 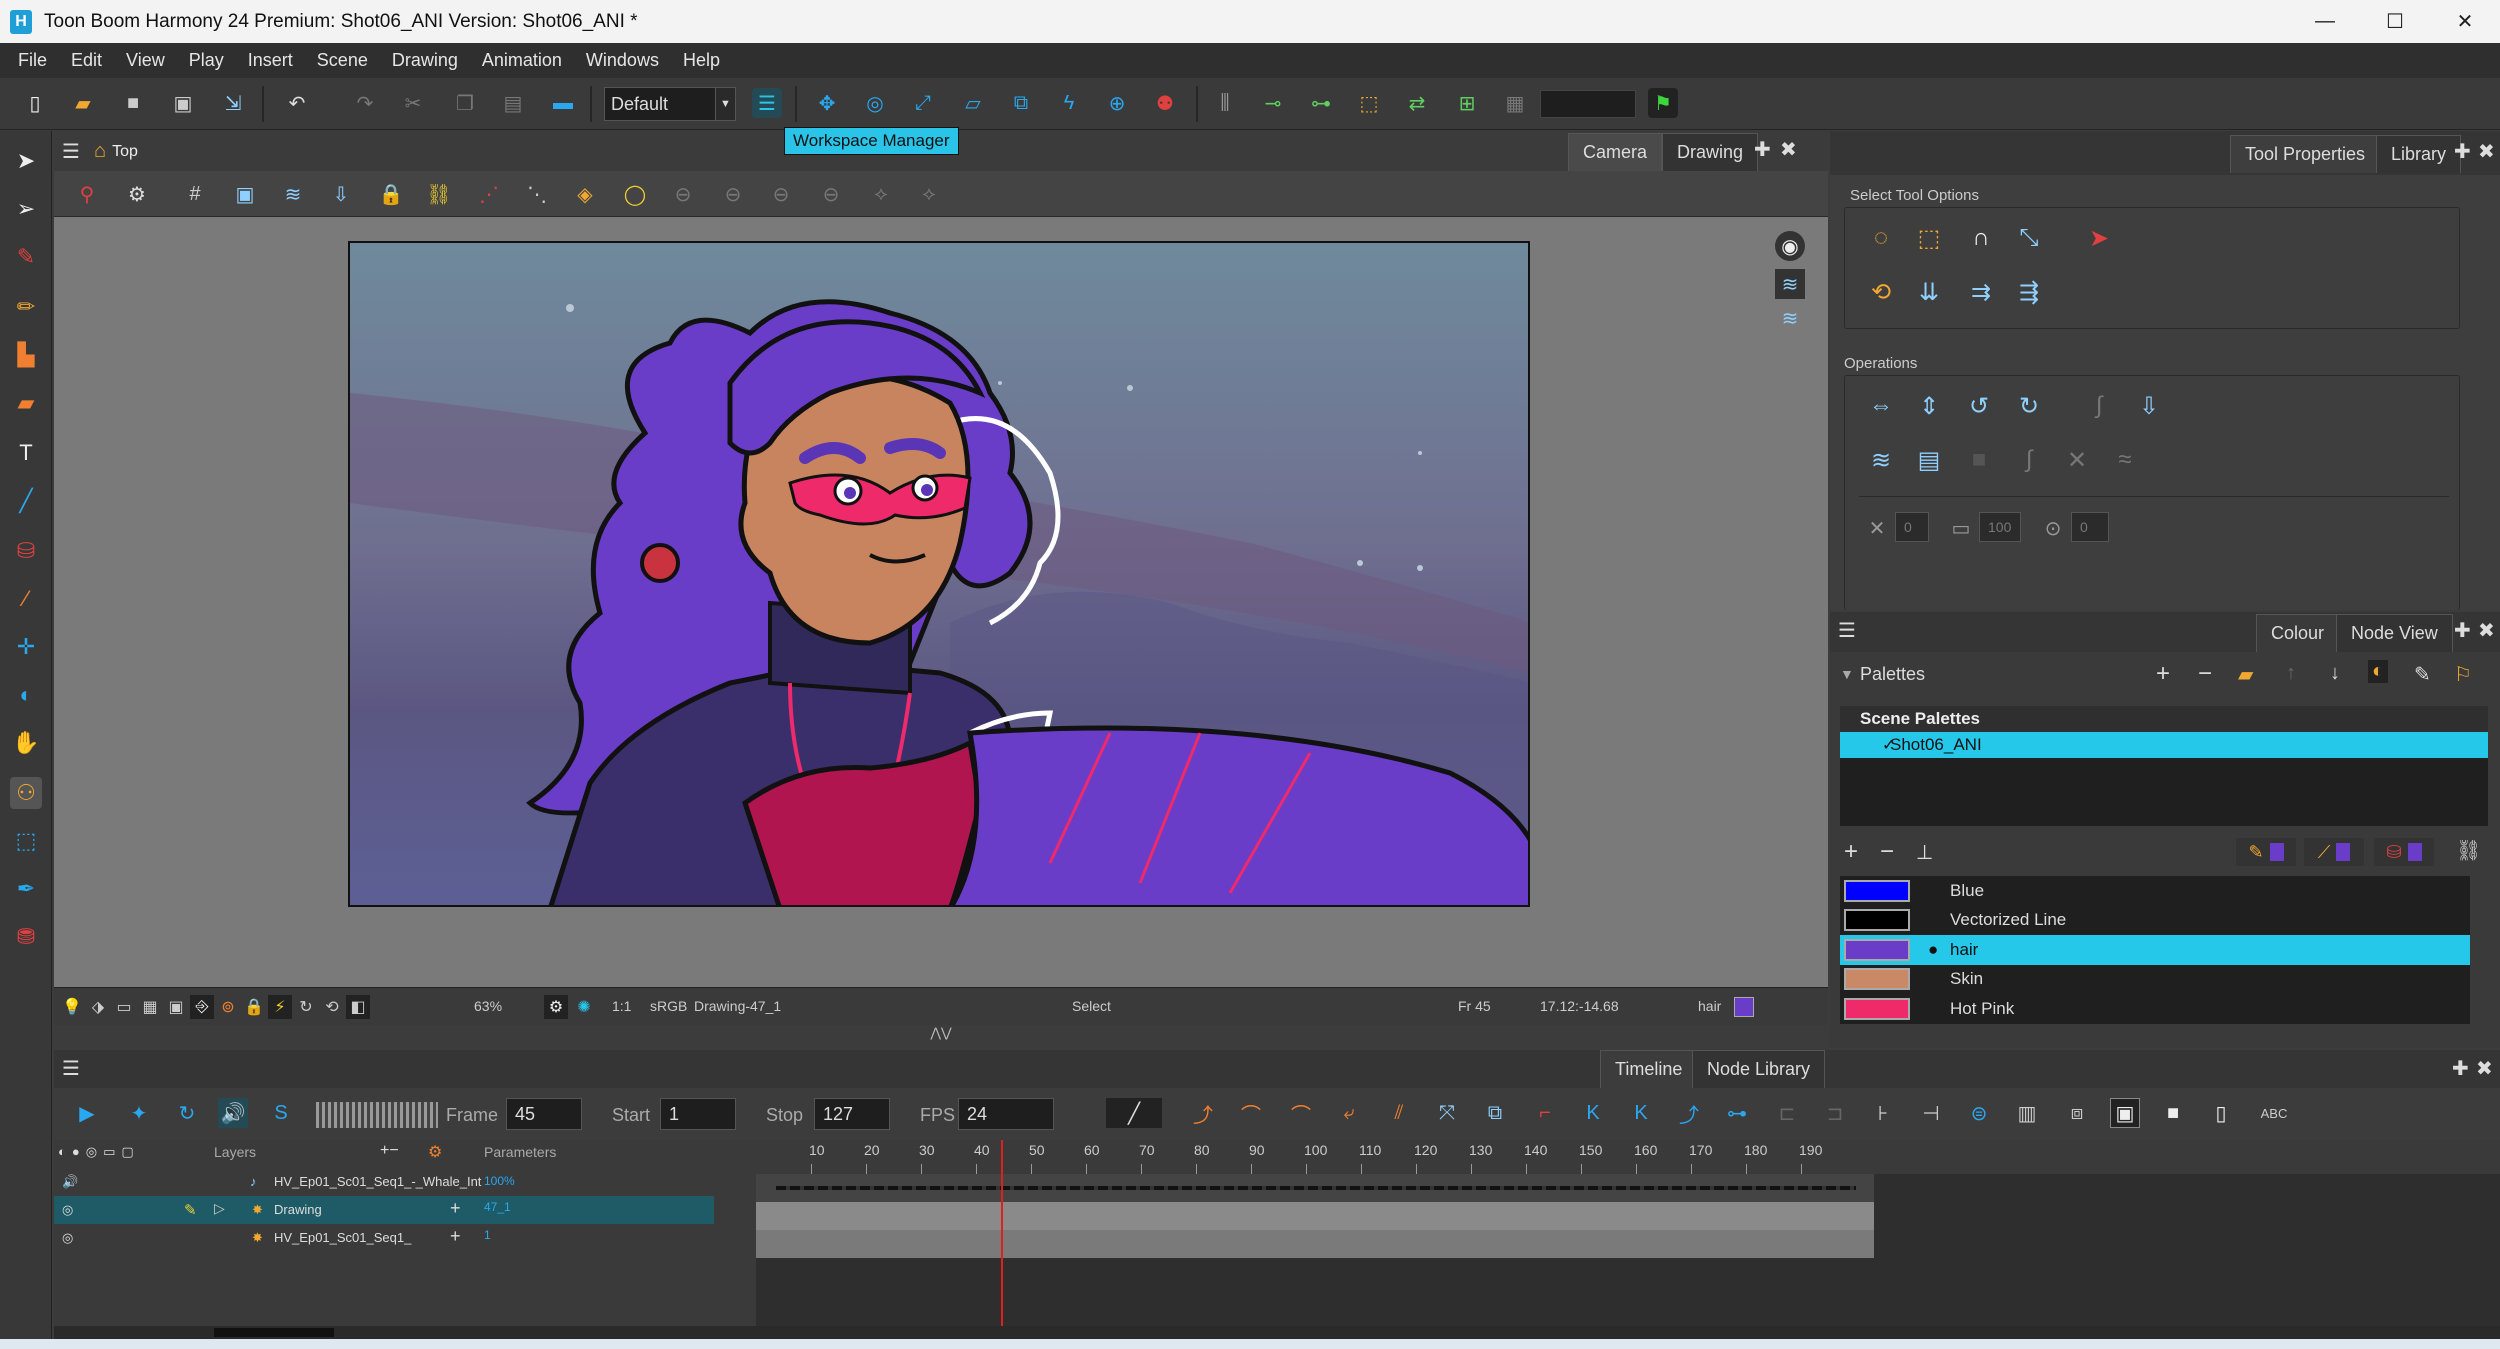 I want to click on cutter-tool-icon: ◐, so click(x=26, y=695).